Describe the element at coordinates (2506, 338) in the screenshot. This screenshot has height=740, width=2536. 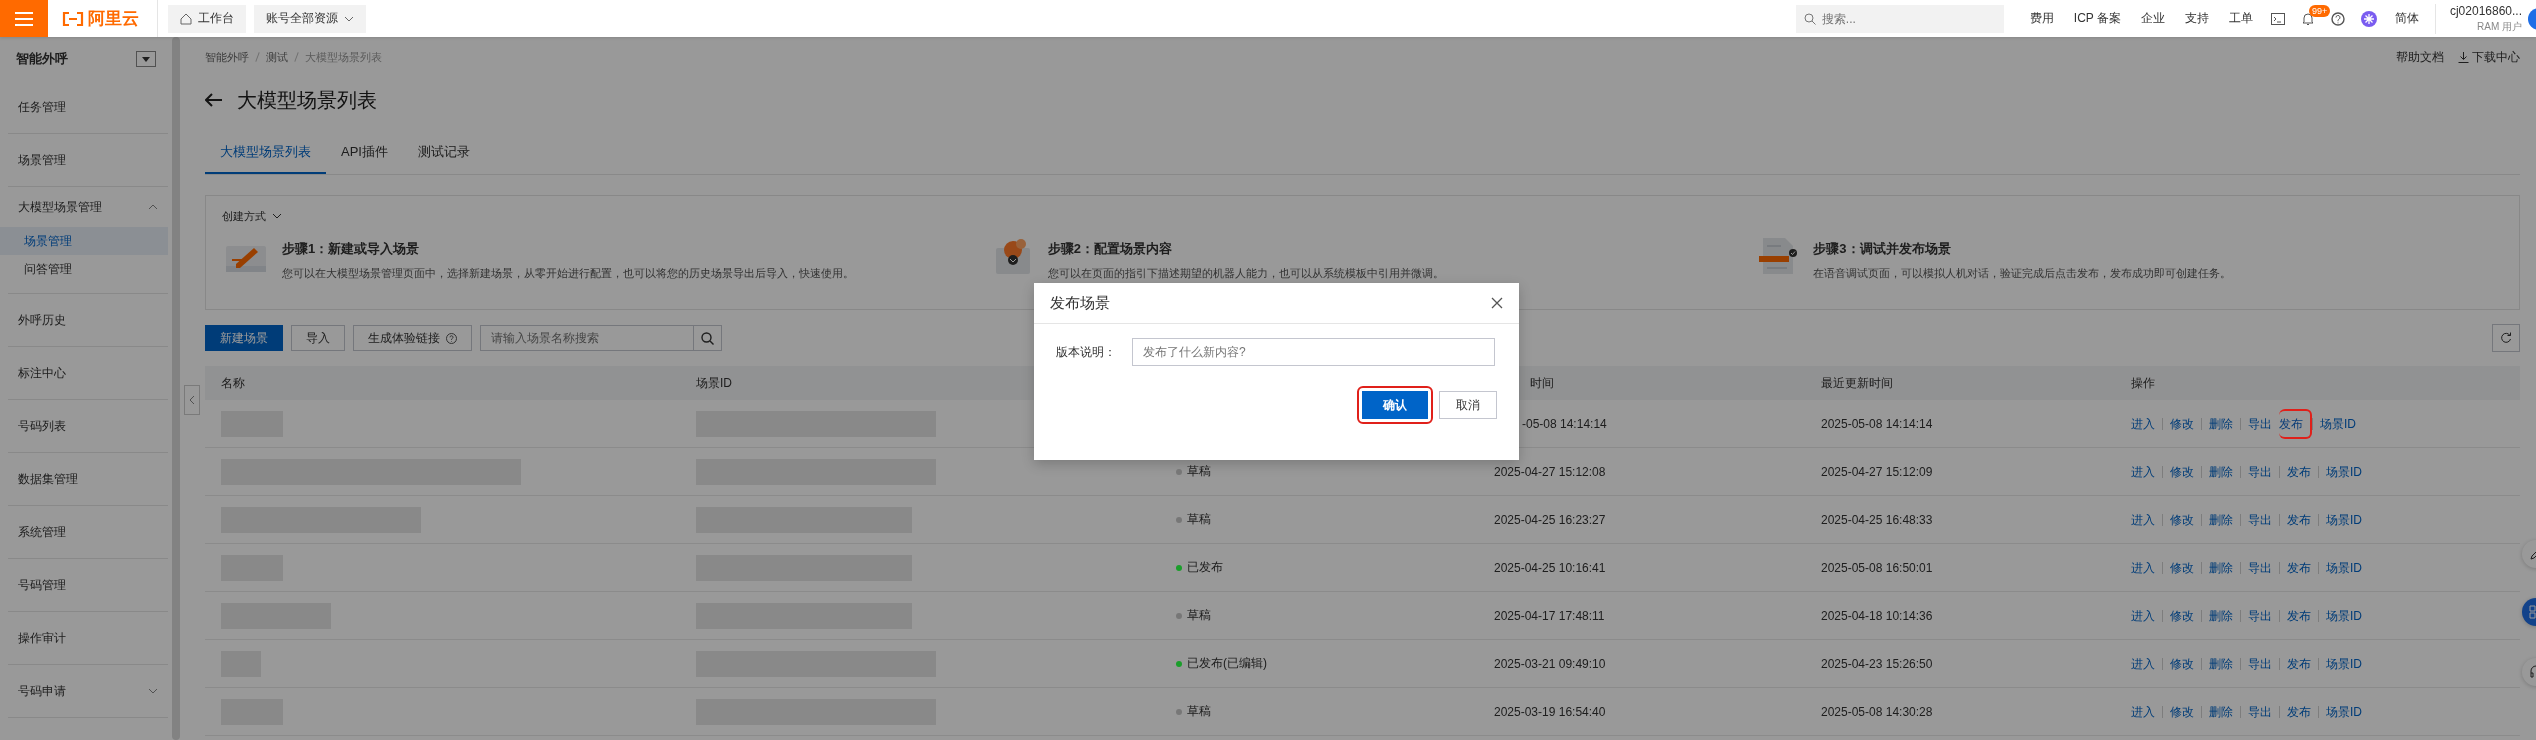
I see `refresh-button` at that location.